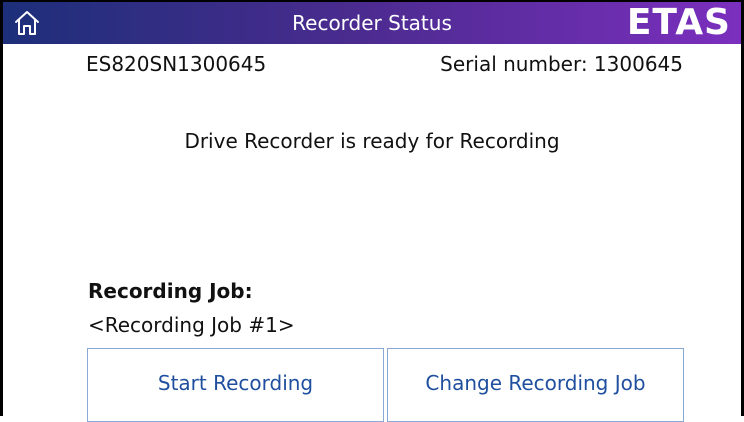 The height and width of the screenshot is (422, 744). Describe the element at coordinates (372, 141) in the screenshot. I see `status-message: Drive Recorder is ready for Recording` at that location.